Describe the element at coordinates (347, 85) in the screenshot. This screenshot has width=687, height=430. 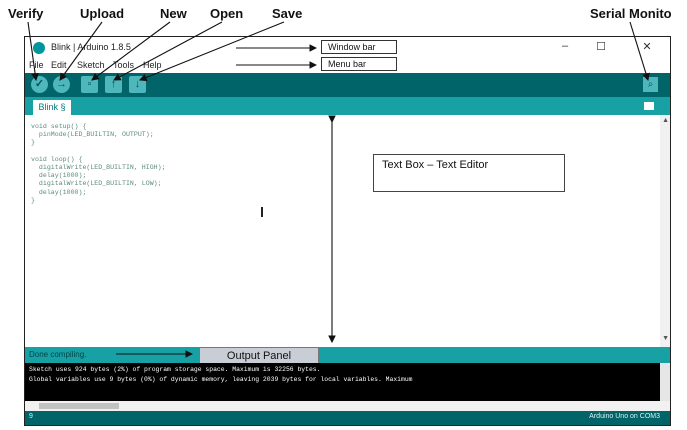
I see `toolbar: ✓ → ▫ ↑ ↓ ⌕` at that location.